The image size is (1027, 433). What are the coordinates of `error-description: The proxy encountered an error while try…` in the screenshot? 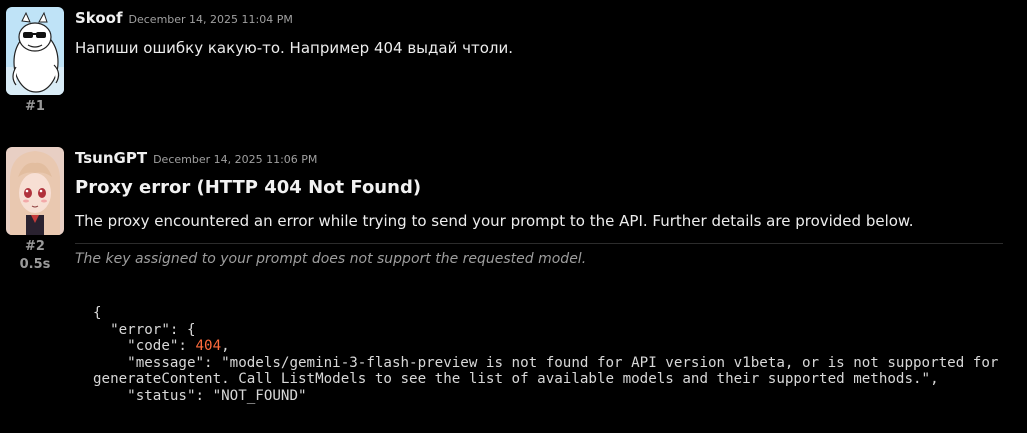 It's located at (494, 221).